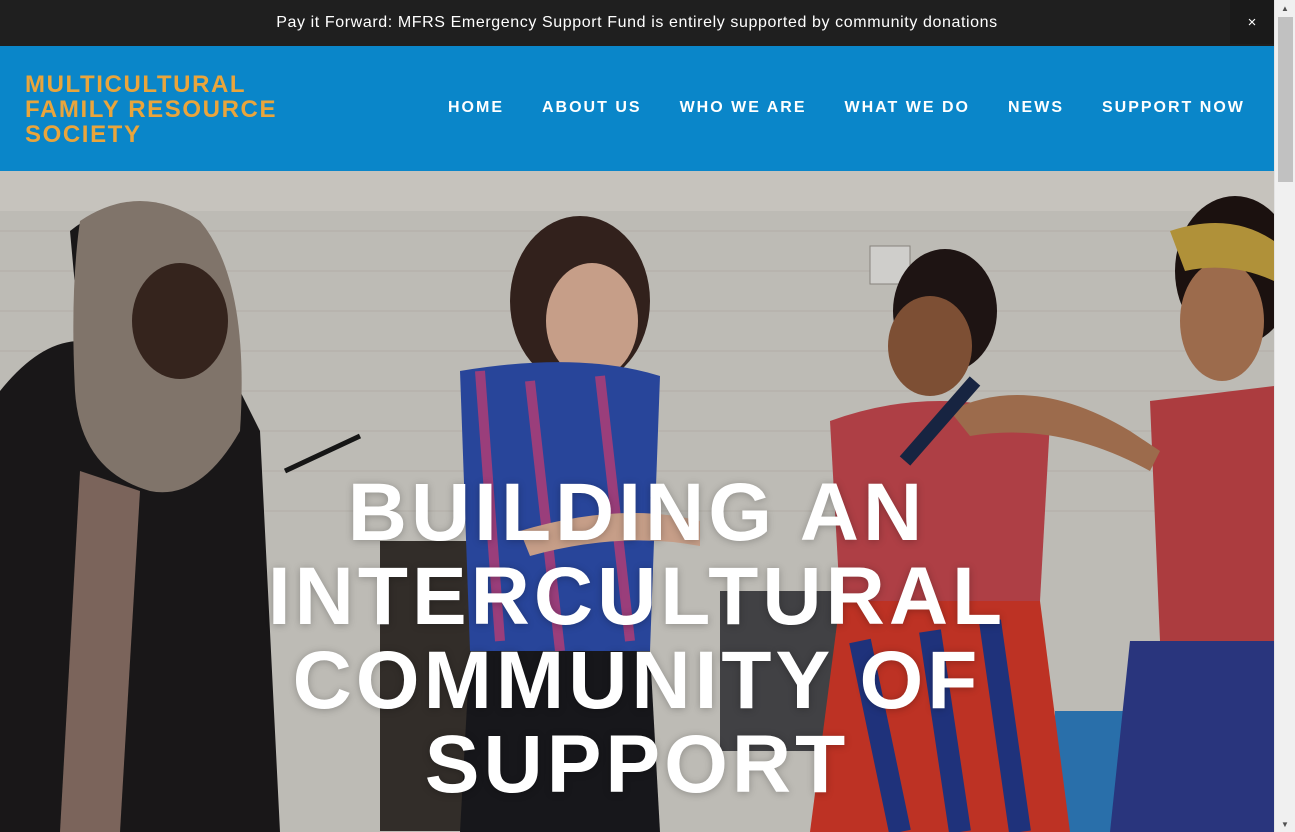 The image size is (1295, 832). What do you see at coordinates (151, 109) in the screenshot?
I see `logo-line: FAMILY RESOURCE` at bounding box center [151, 109].